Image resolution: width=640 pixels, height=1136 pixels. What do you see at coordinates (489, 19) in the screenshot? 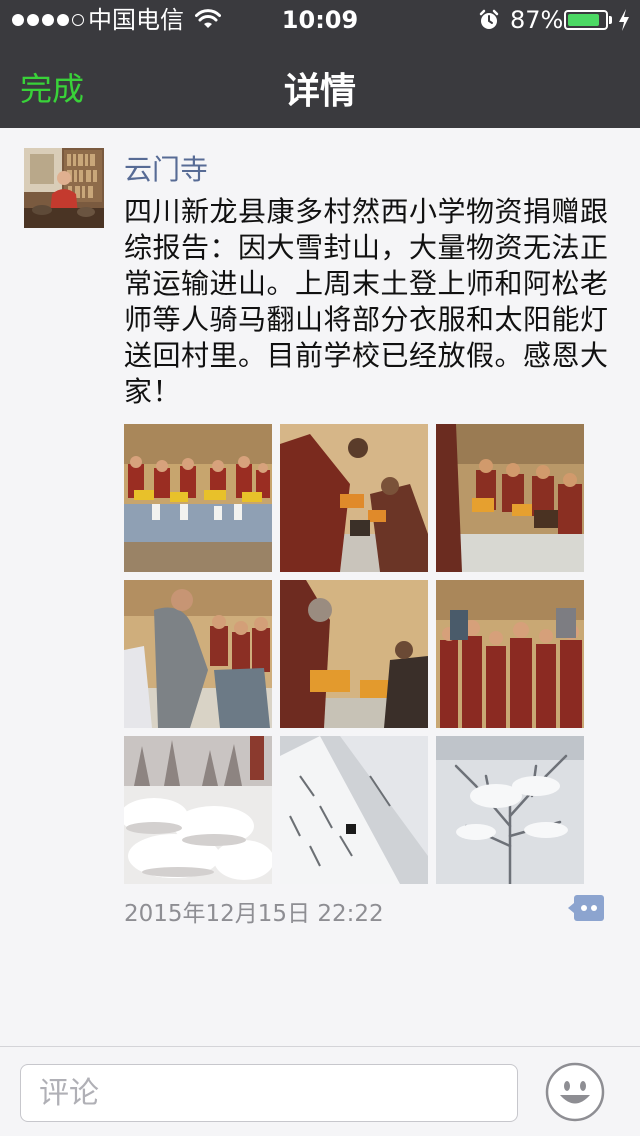
I see `alarm-icon` at bounding box center [489, 19].